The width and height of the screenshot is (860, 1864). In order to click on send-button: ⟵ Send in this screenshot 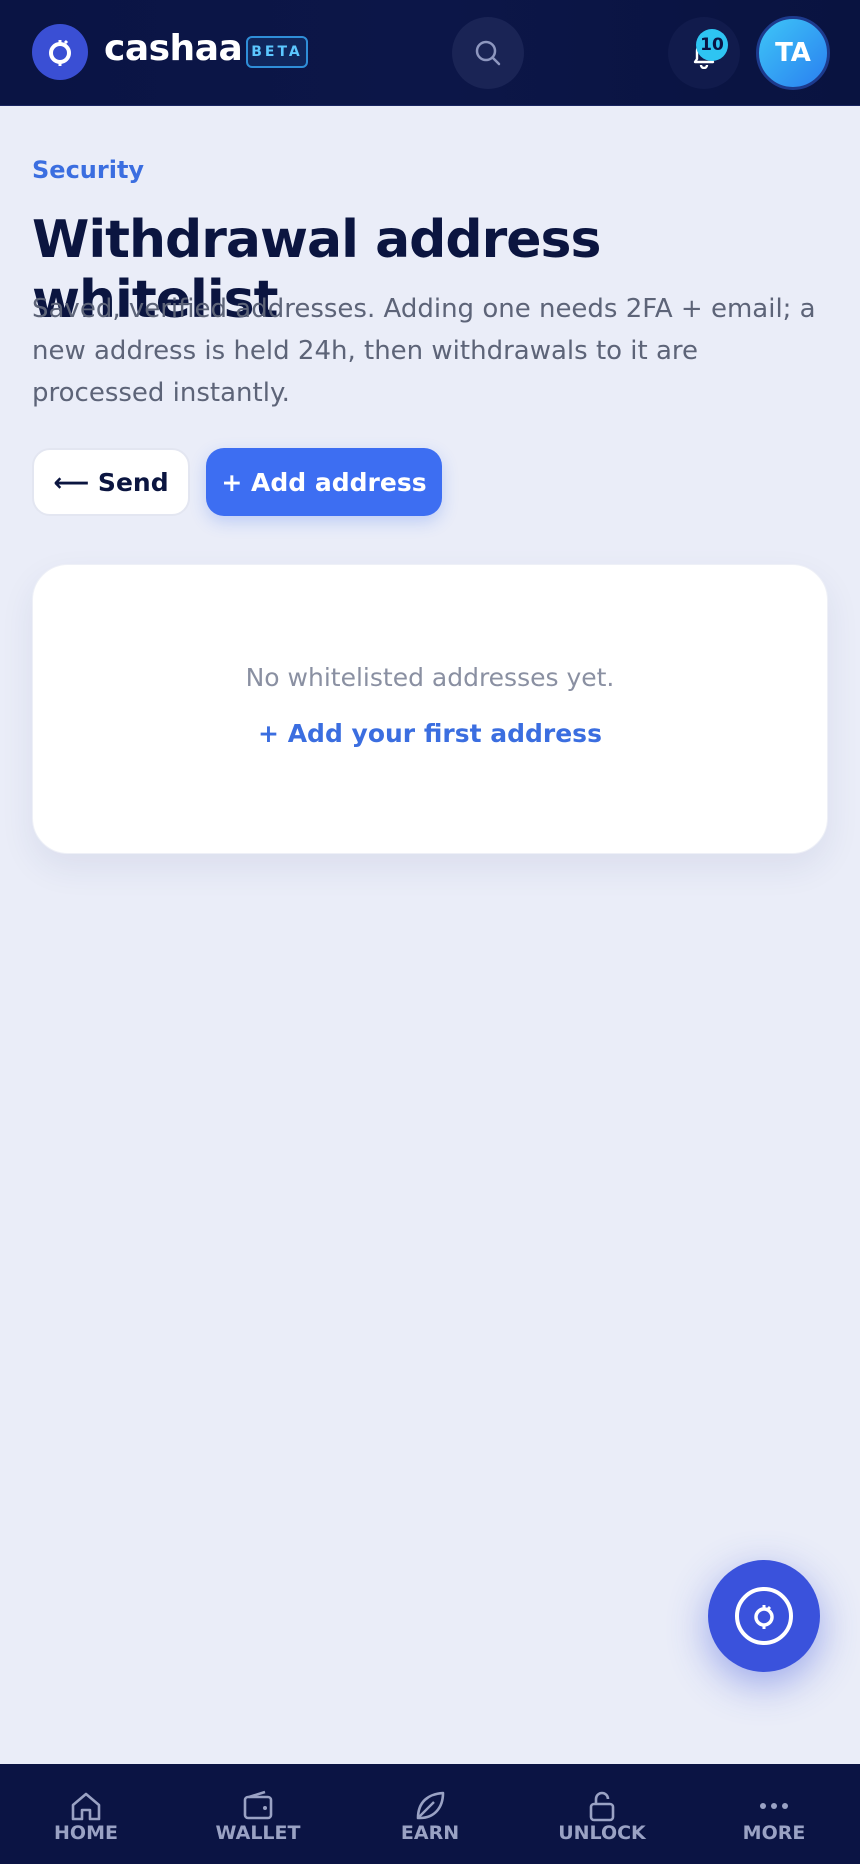, I will do `click(111, 482)`.